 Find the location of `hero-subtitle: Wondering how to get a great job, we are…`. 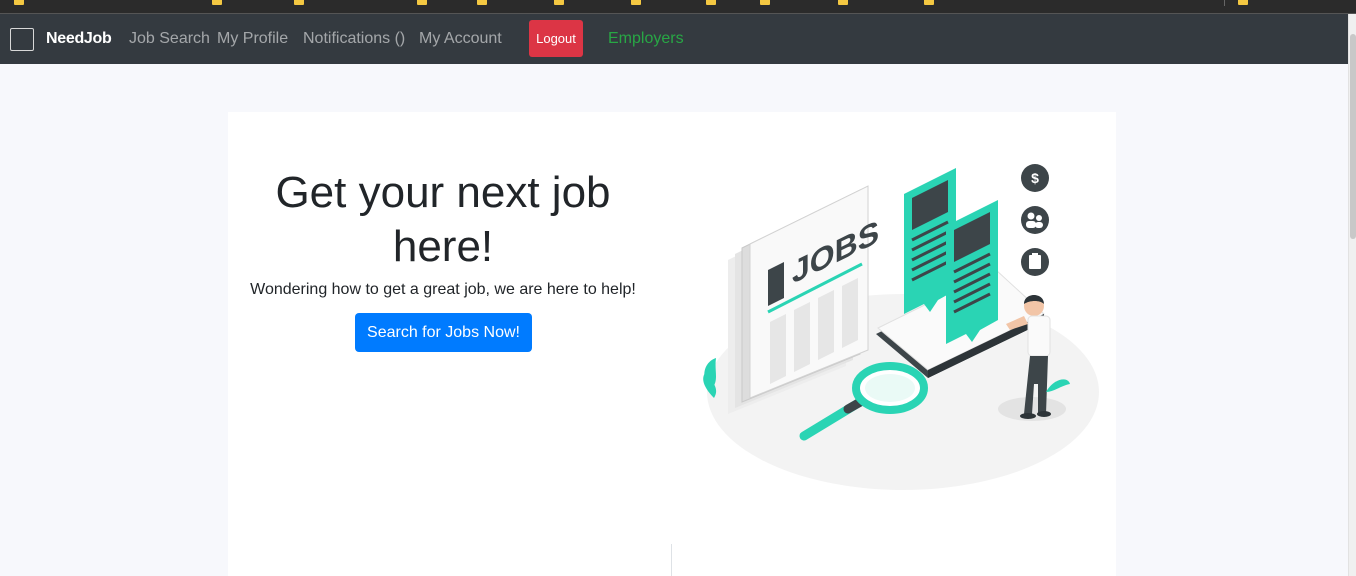

hero-subtitle: Wondering how to get a great job, we are… is located at coordinates (443, 289).